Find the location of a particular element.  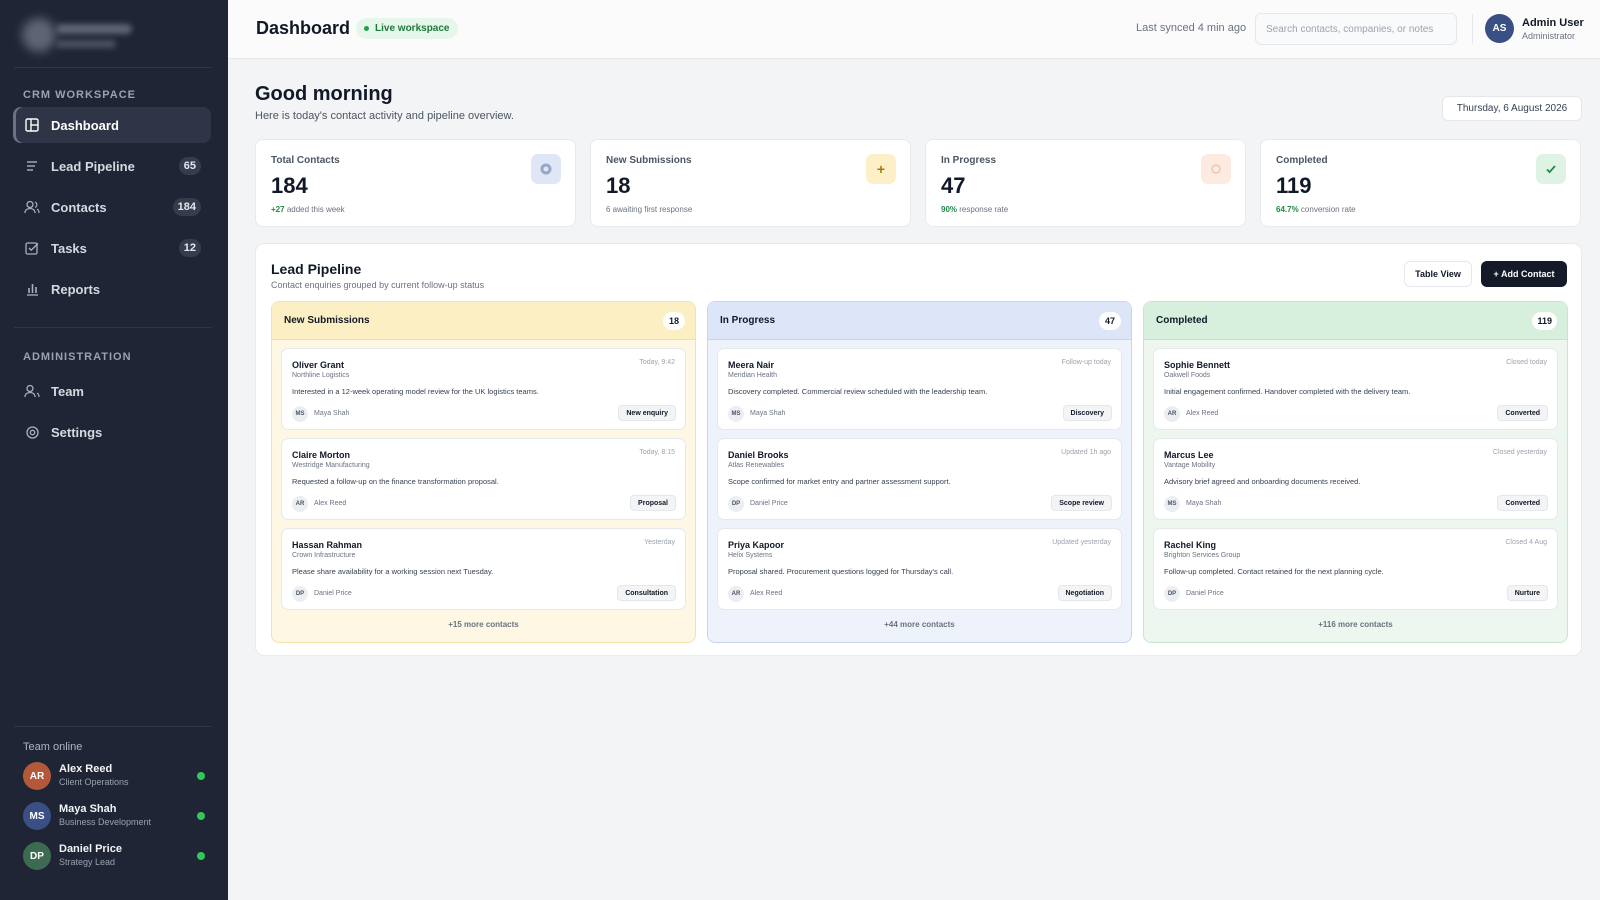

count-badge: 12 is located at coordinates (189, 248).